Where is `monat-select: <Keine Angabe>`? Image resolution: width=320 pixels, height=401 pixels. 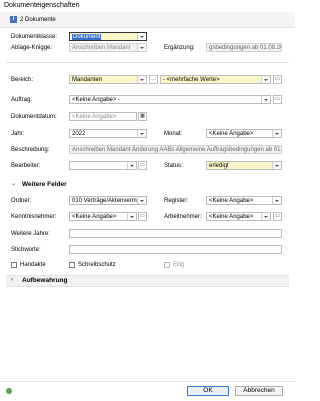 monat-select: <Keine Angabe> is located at coordinates (244, 133).